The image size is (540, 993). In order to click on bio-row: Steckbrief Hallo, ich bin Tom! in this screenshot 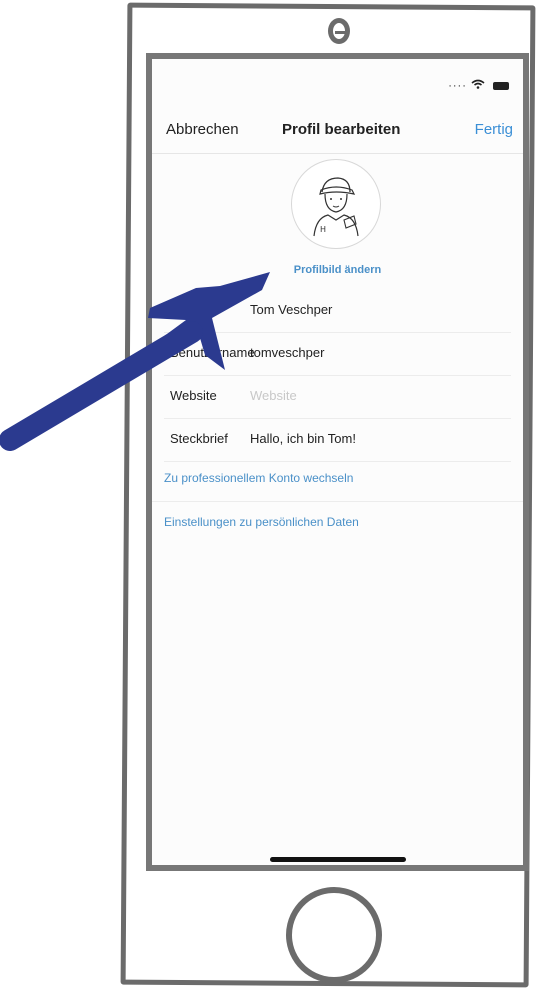, I will do `click(337, 440)`.